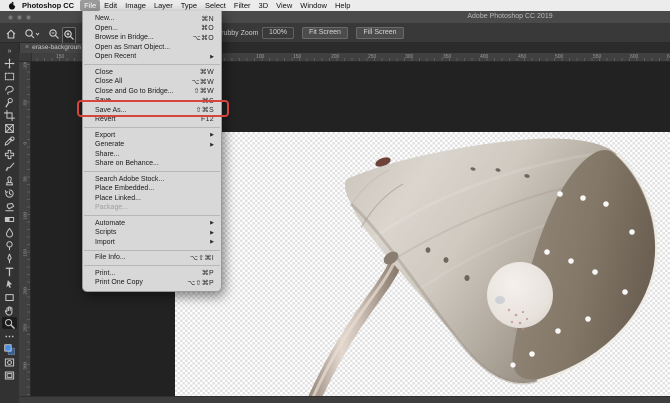 This screenshot has width=670, height=403. I want to click on pen-tool, so click(9, 258).